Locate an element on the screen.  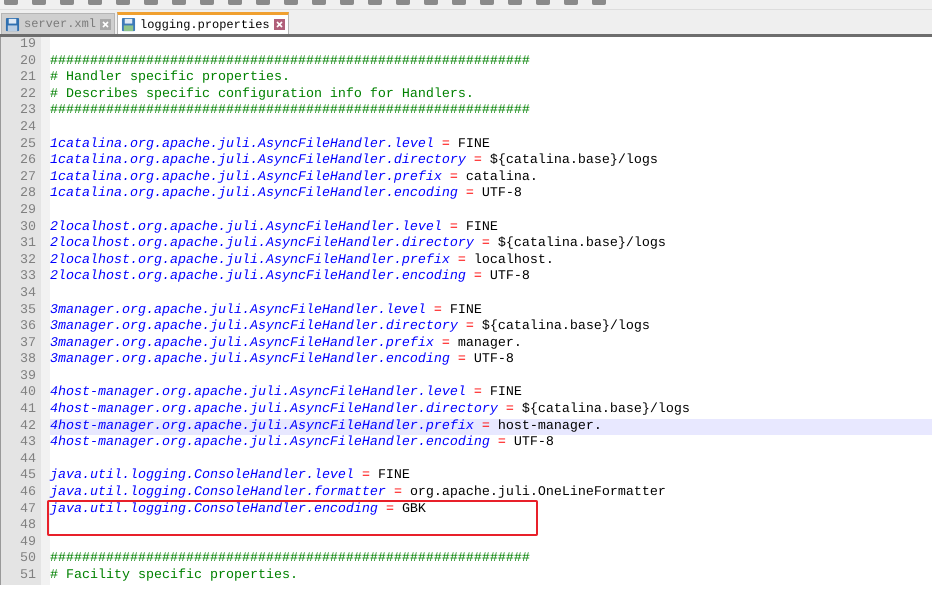
code-comment: # Describes specific configuration info for Handlers. is located at coordinates (262, 95).